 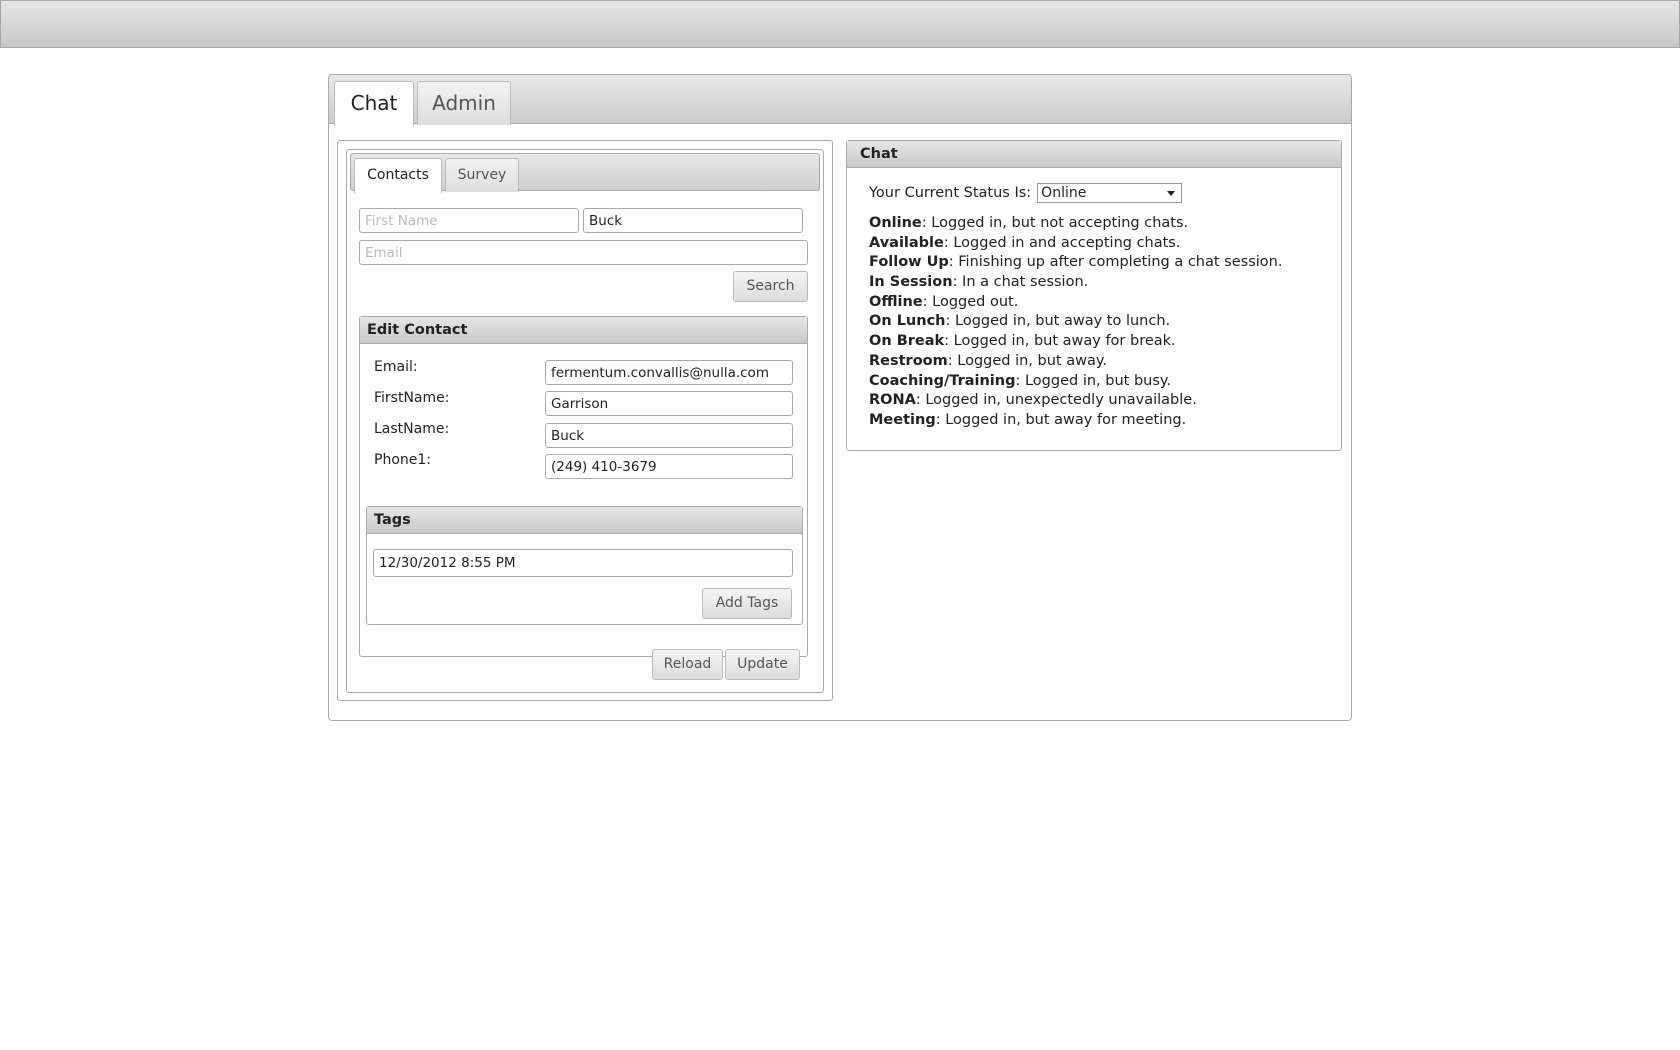 I want to click on search-button: Search, so click(x=770, y=286).